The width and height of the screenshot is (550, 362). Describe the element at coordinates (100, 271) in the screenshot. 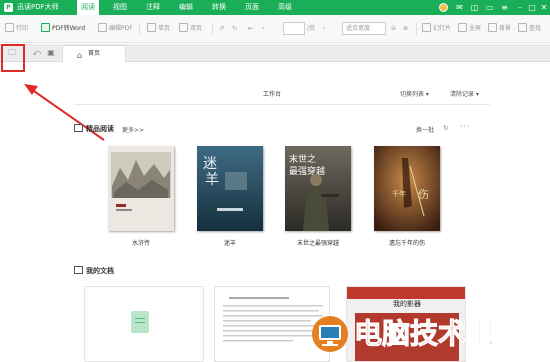

I see `my-docs-label: 我的文档` at that location.